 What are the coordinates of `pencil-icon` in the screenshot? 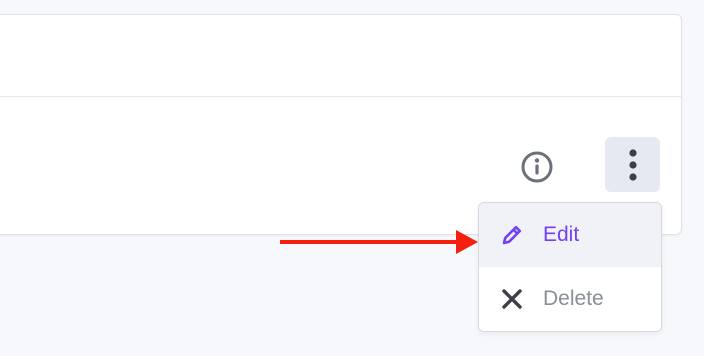 It's located at (512, 235).